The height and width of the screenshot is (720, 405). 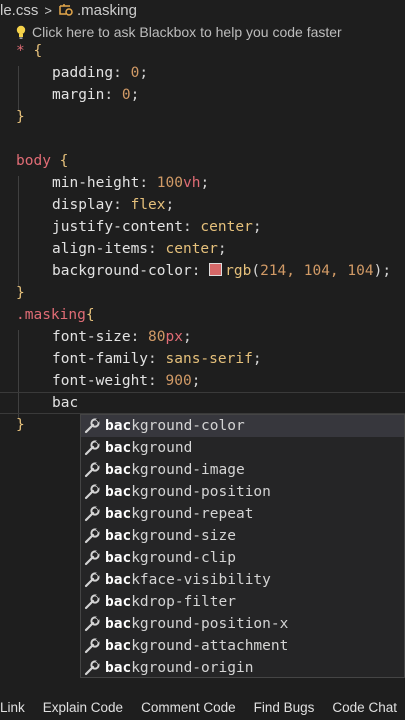 What do you see at coordinates (364, 707) in the screenshot?
I see `footer-action-code-chat: Code Chat` at bounding box center [364, 707].